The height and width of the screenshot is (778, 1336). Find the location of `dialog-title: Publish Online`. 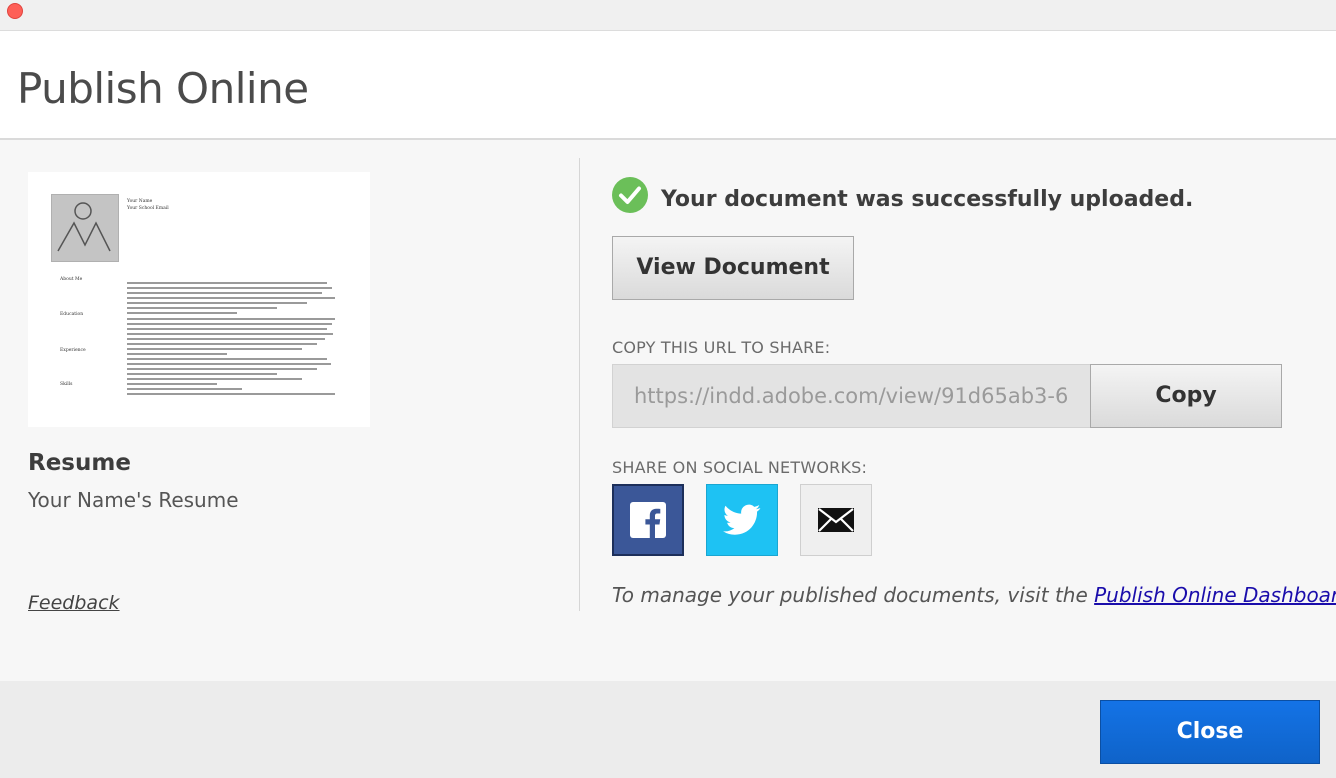

dialog-title: Publish Online is located at coordinates (163, 88).